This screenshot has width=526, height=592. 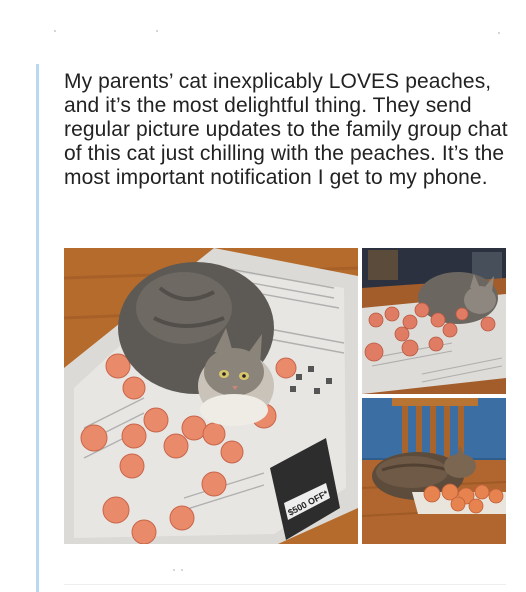 I want to click on photo-cat-table, so click(x=434, y=321).